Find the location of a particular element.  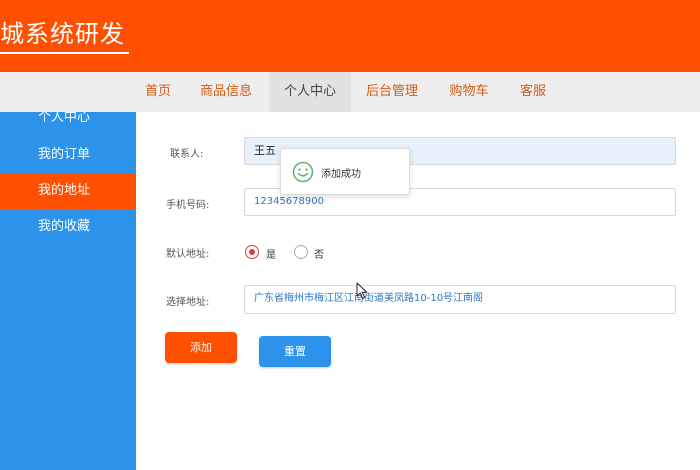

reset-button: 重置 is located at coordinates (295, 351).